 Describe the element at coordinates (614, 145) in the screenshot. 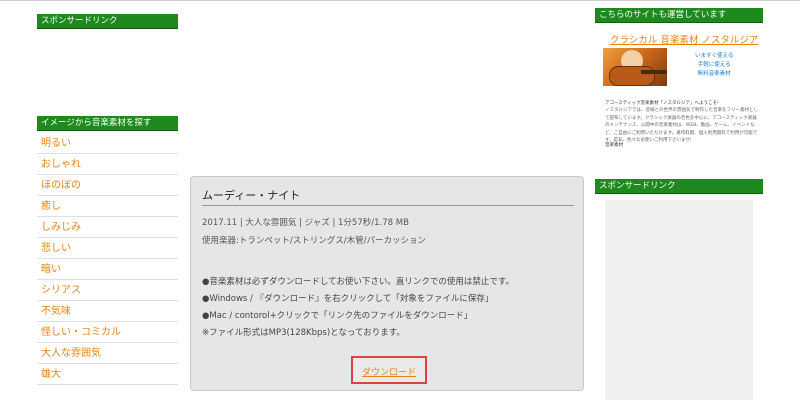

I see `sister-site-footer: 音楽素材` at that location.